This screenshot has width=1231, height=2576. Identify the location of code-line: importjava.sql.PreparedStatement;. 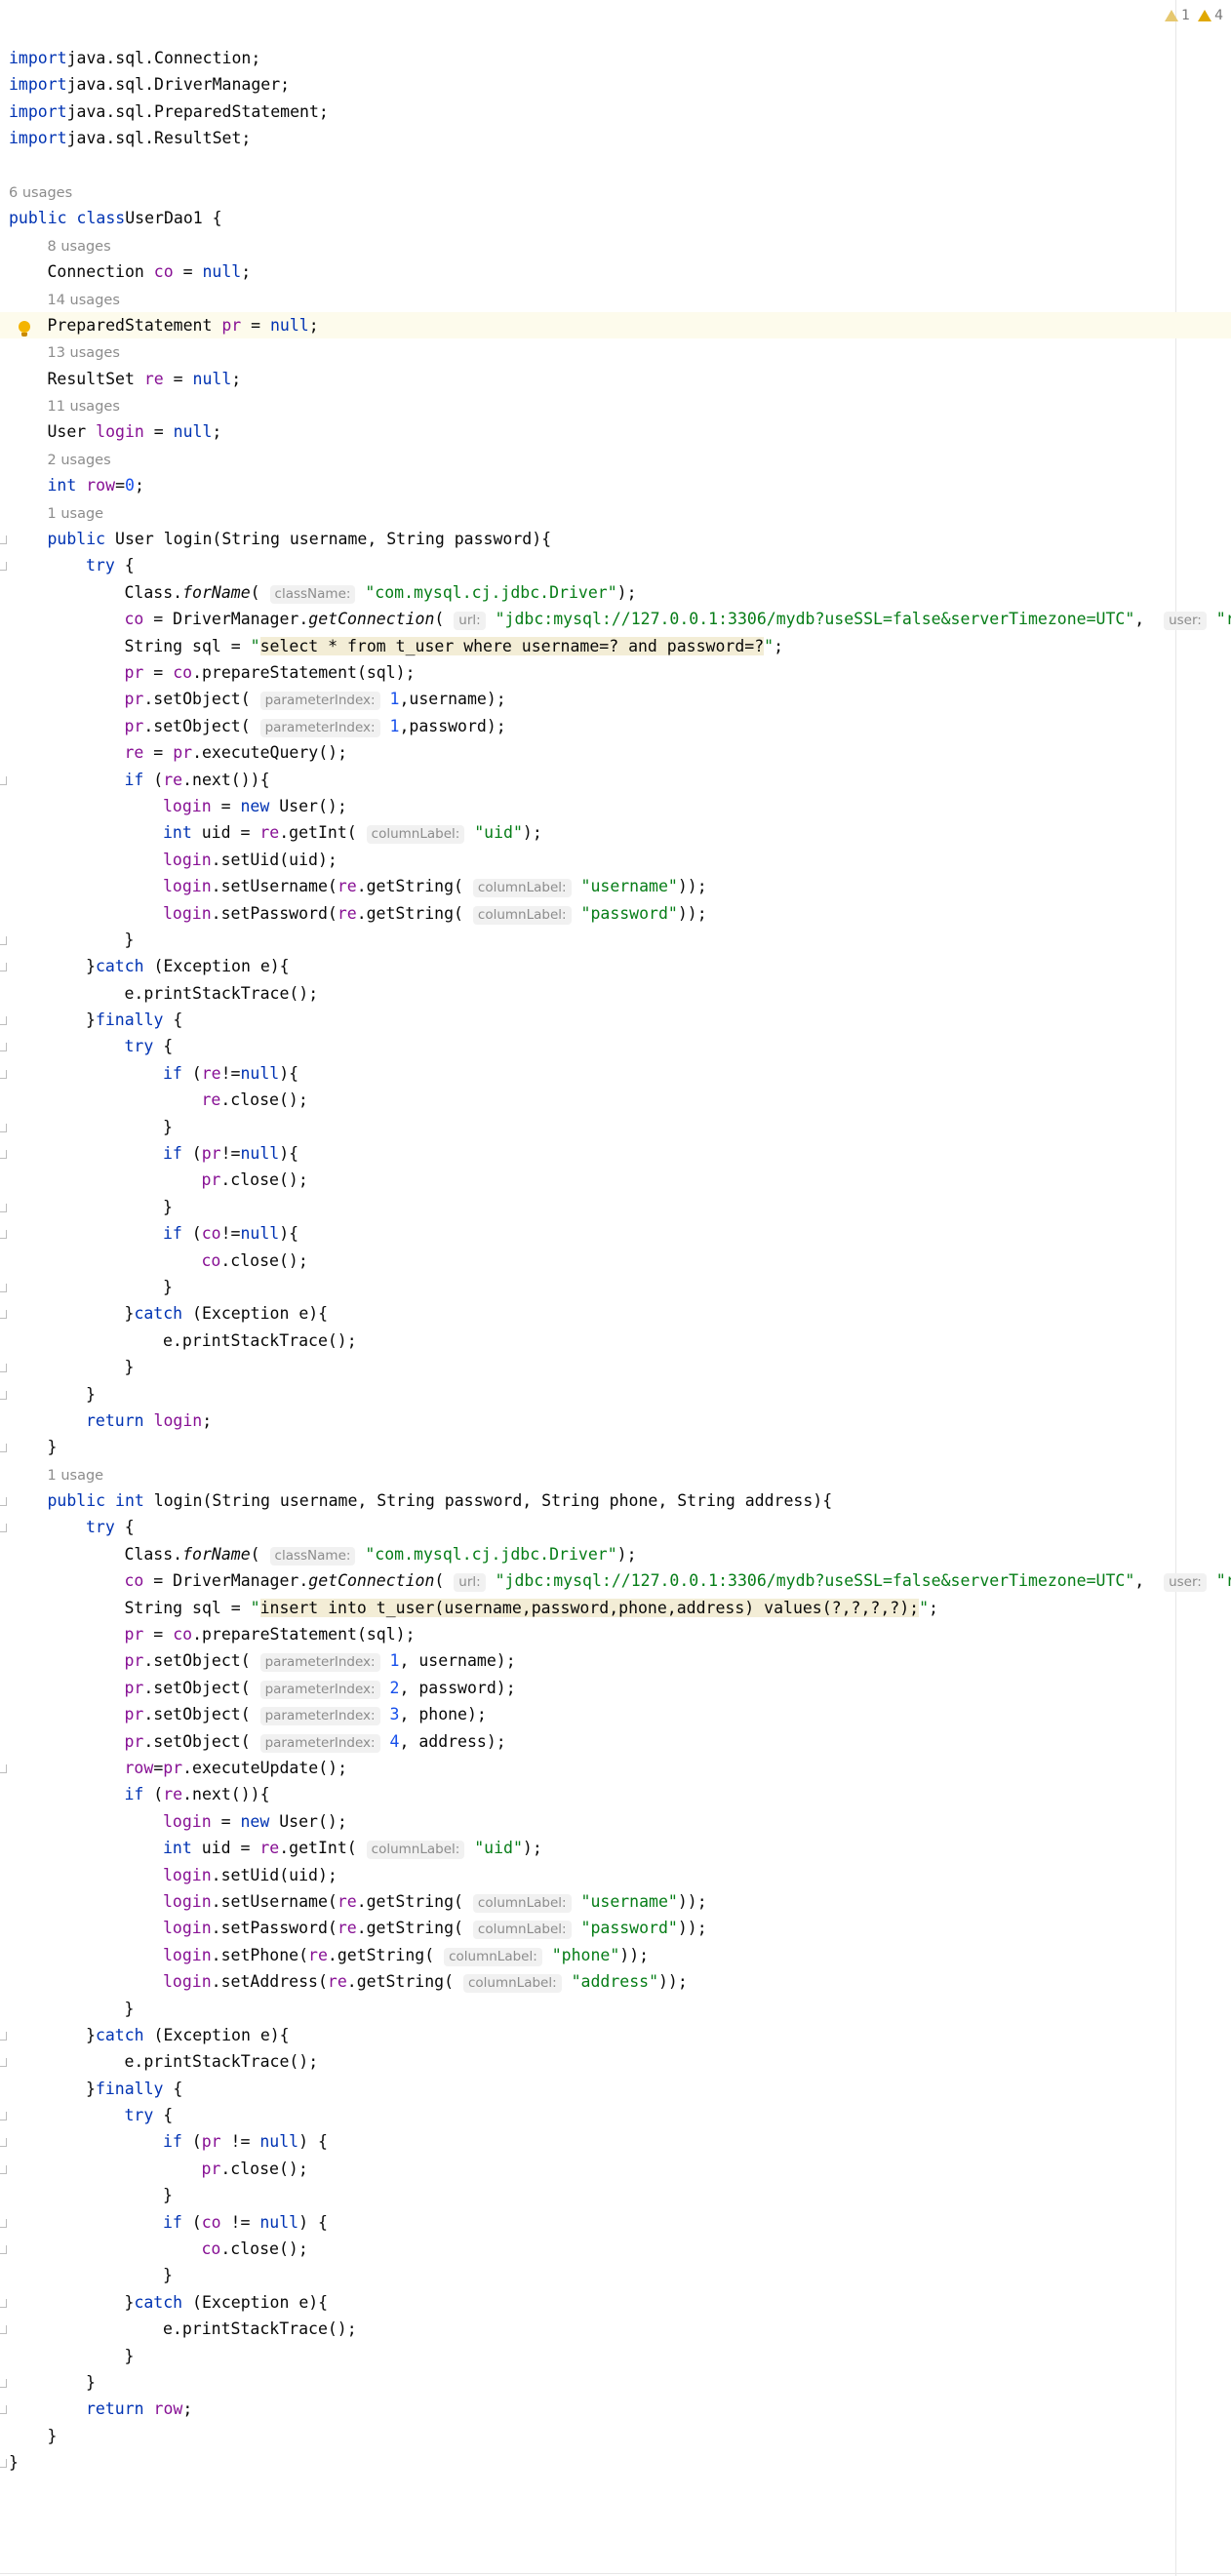
(615, 112).